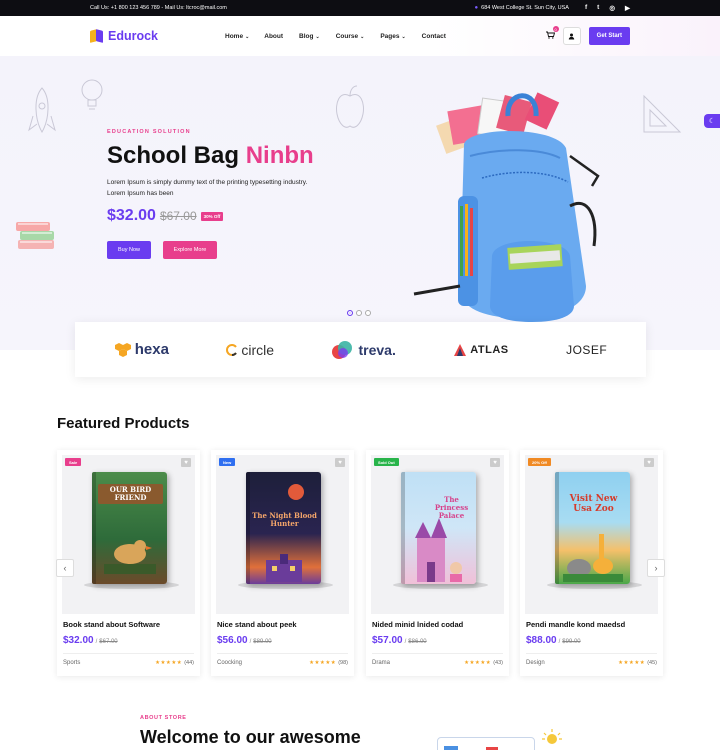  Describe the element at coordinates (71, 663) in the screenshot. I see `product-category: Sports` at that location.